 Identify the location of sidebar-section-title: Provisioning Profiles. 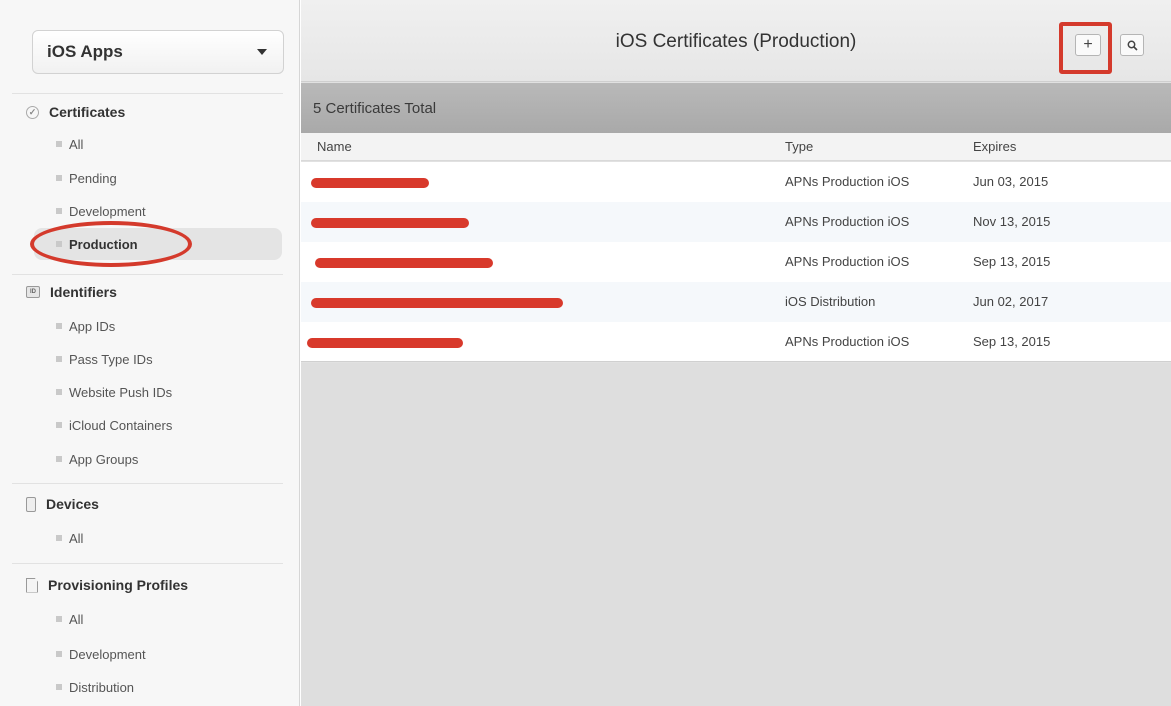
(118, 585).